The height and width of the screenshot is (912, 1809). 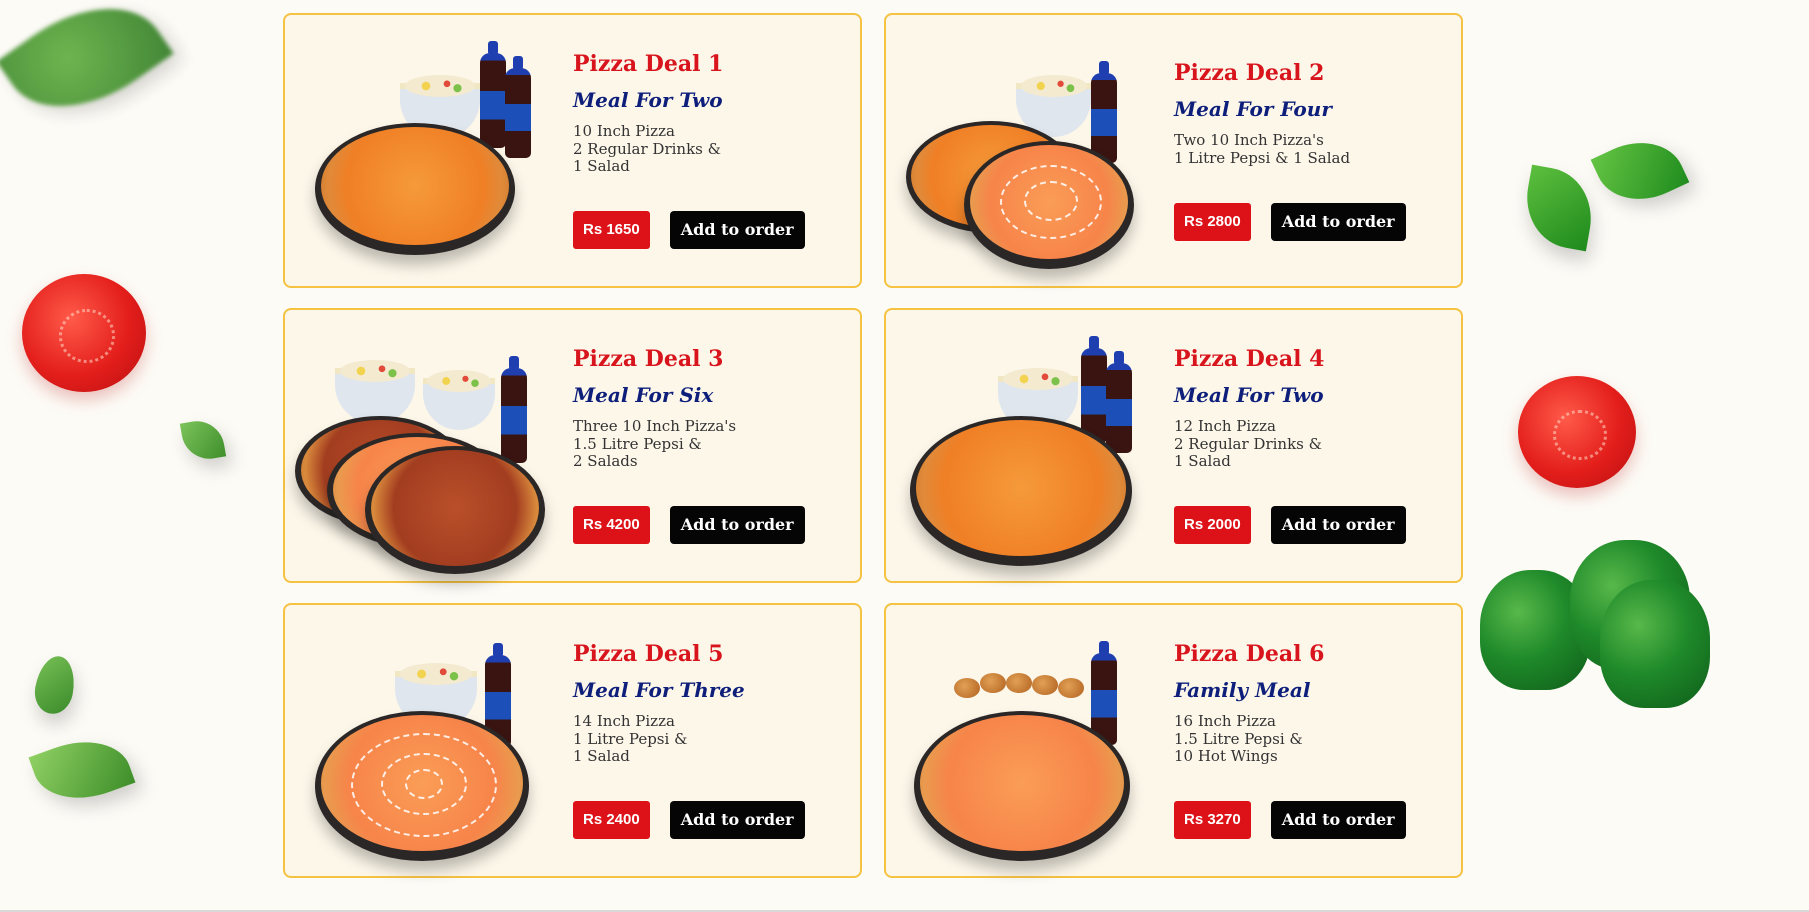 I want to click on deal-subtitle: Meal For Three, so click(x=659, y=690).